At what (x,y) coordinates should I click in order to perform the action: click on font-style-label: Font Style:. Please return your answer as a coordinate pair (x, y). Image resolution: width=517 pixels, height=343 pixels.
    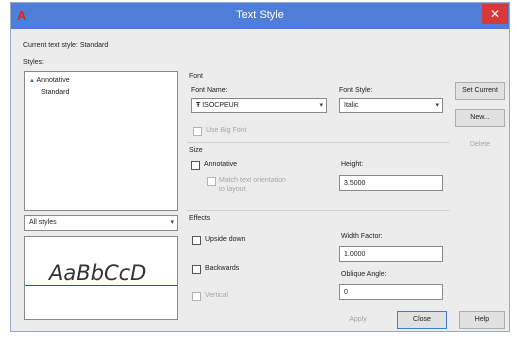
    Looking at the image, I should click on (356, 90).